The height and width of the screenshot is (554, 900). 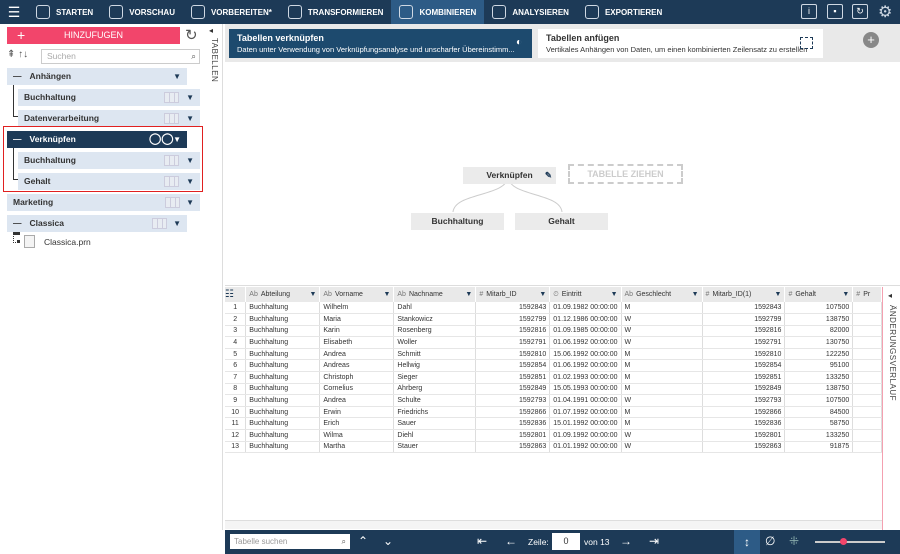 What do you see at coordinates (236, 366) in the screenshot?
I see `table-cell: 6` at bounding box center [236, 366].